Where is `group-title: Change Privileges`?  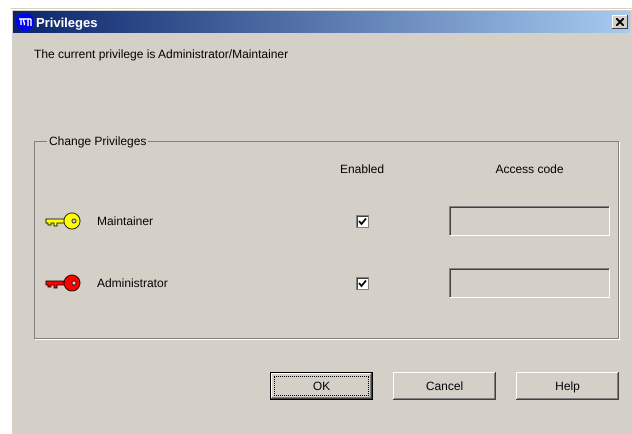
group-title: Change Privileges is located at coordinates (98, 141).